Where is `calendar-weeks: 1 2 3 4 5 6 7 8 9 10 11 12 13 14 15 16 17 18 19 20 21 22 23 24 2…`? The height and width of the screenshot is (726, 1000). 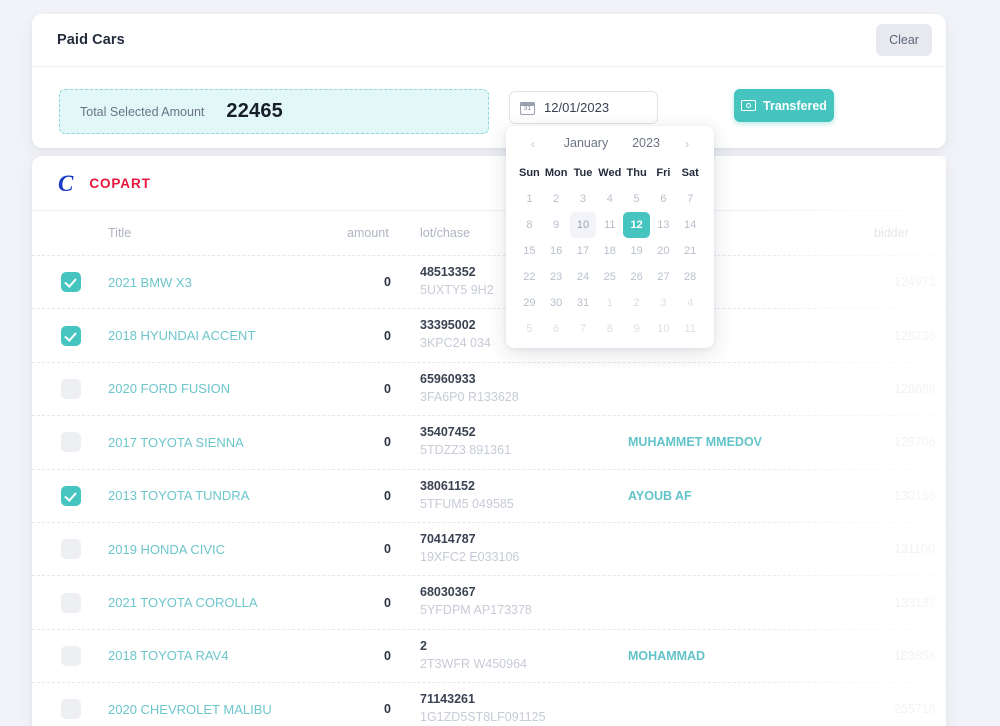
calendar-weeks: 1 2 3 4 5 6 7 8 9 10 11 12 13 14 15 16 17 18 19 20 21 22 23 24 2… is located at coordinates (610, 264).